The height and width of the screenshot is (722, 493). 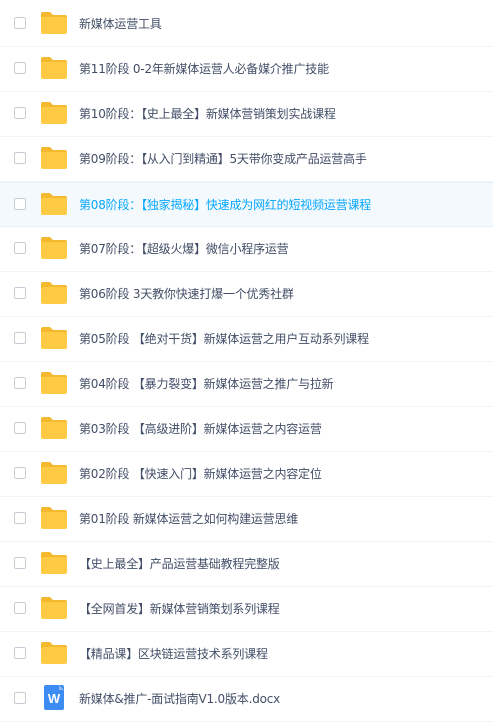 I want to click on file-name: 【全网首发】新媒体营销策划系列课程, so click(x=179, y=609).